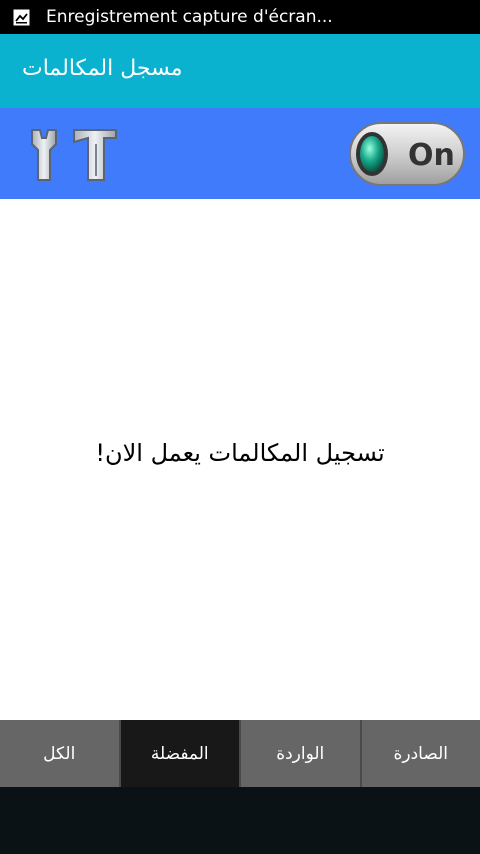 The height and width of the screenshot is (854, 480). Describe the element at coordinates (431, 155) in the screenshot. I see `toggle-label: On` at that location.